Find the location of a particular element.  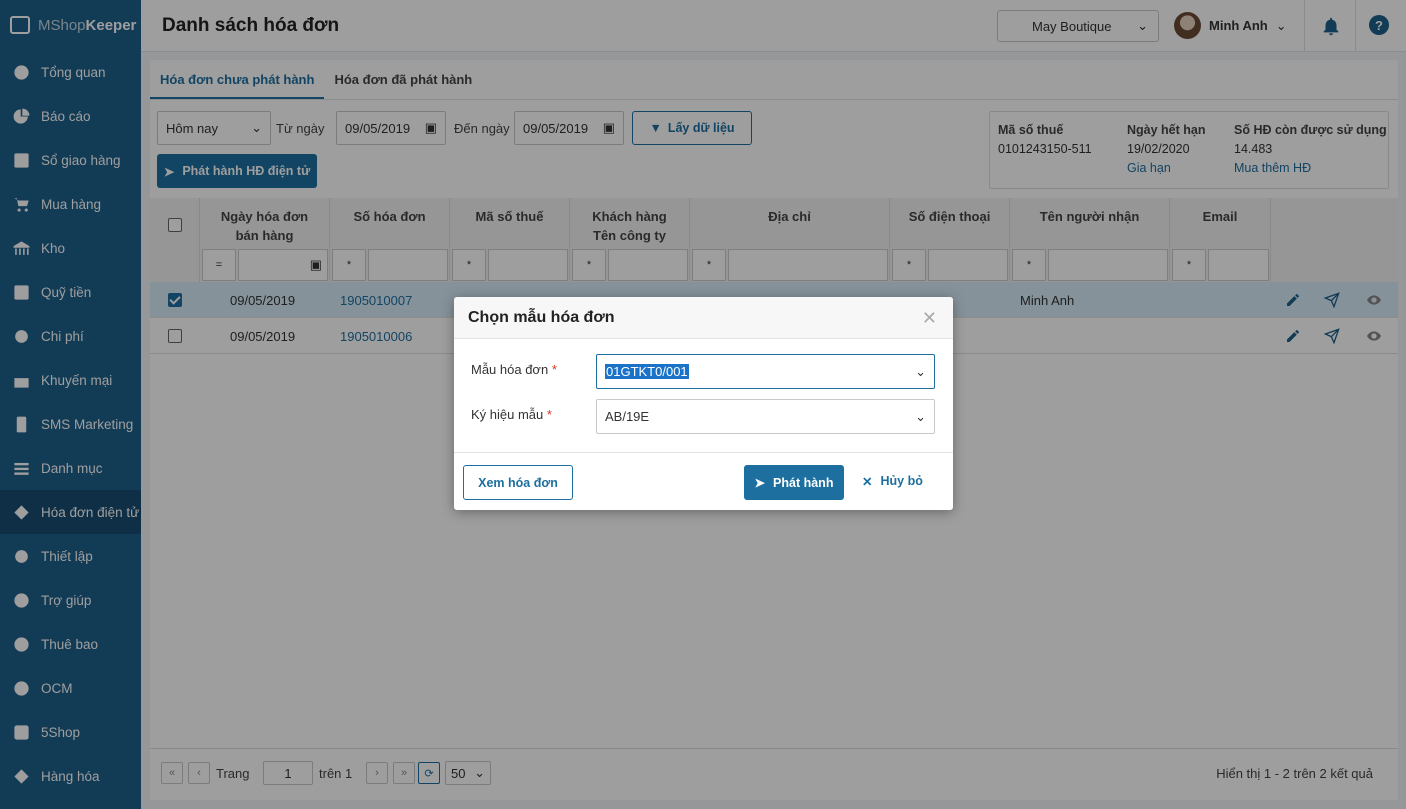

cancel-button-label: Hủy bỏ is located at coordinates (901, 481).